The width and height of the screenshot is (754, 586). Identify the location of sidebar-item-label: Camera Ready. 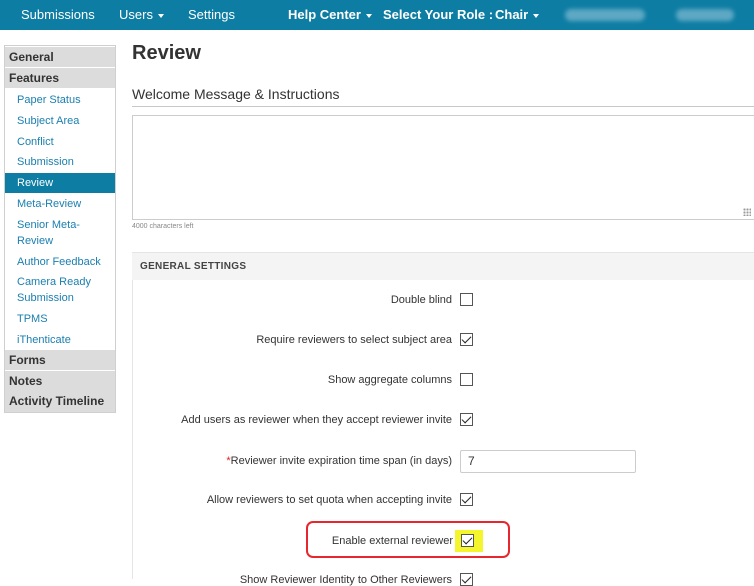
(54, 282).